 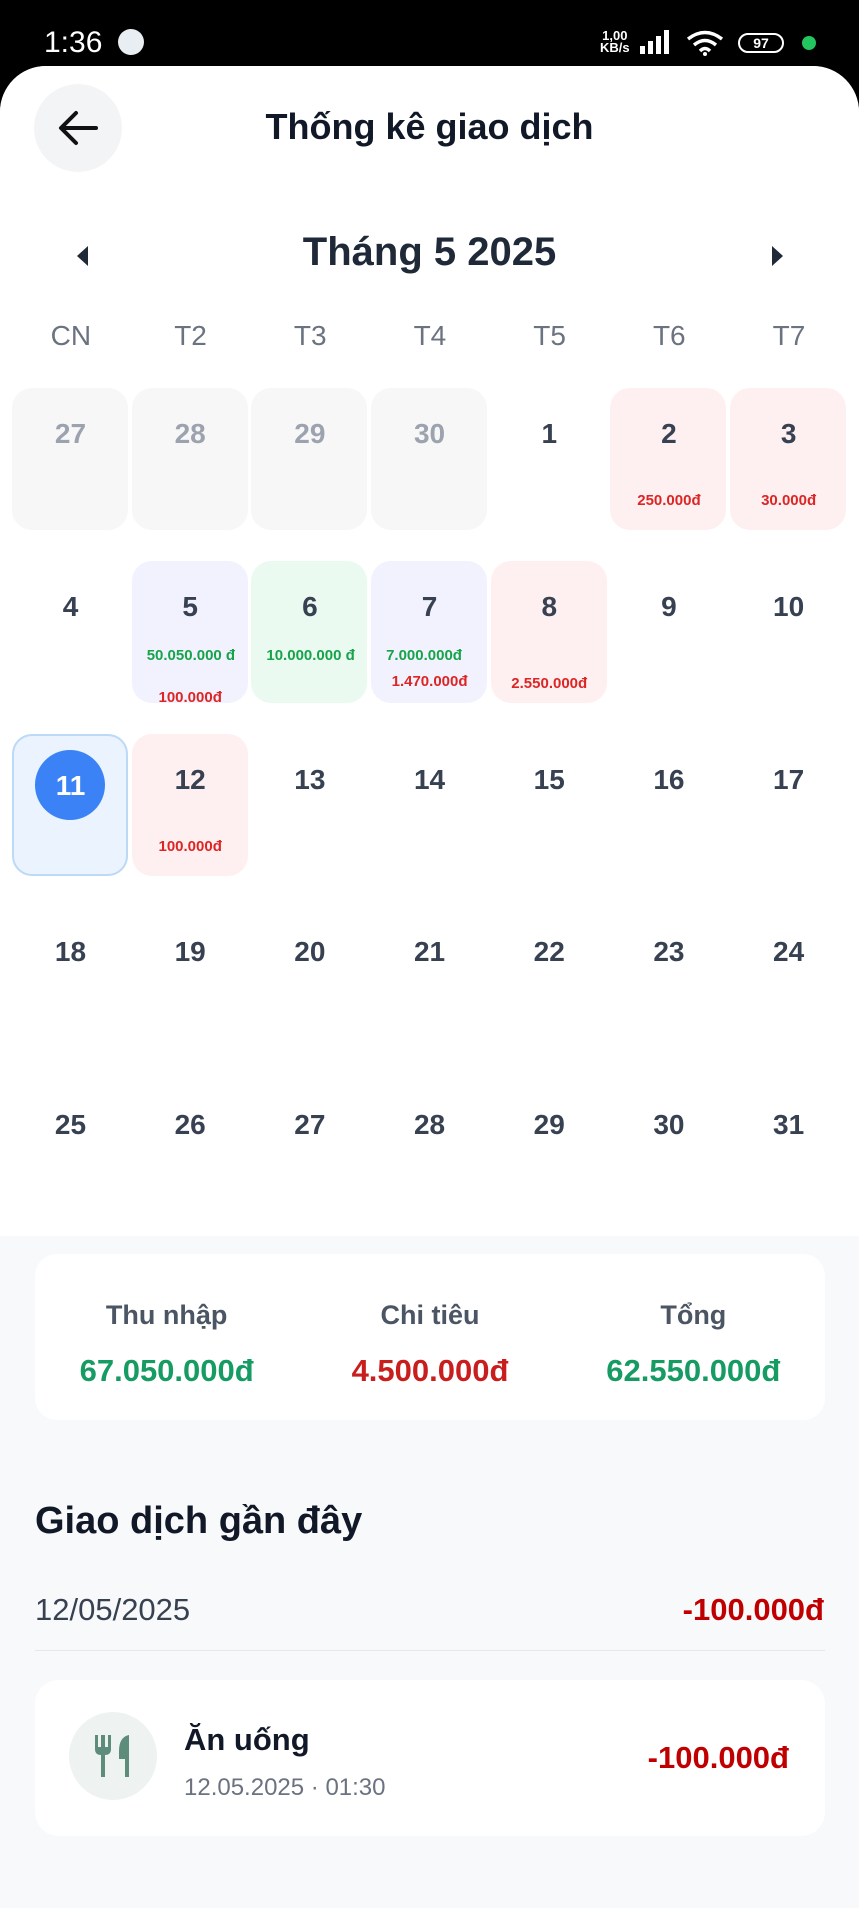 What do you see at coordinates (789, 474) in the screenshot?
I see `calendar-day: 3 30.000đ` at bounding box center [789, 474].